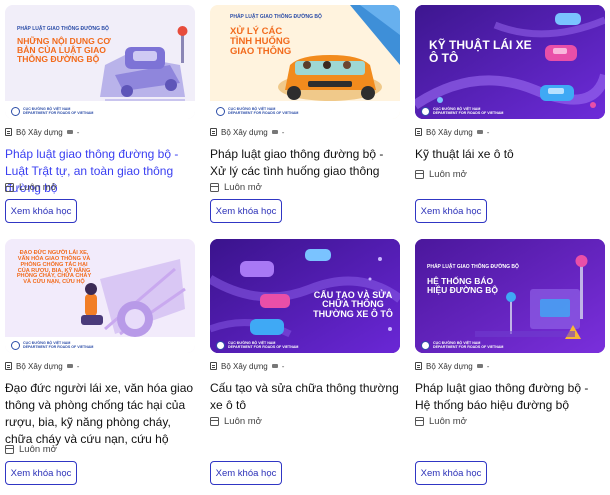  I want to click on thumbnail-title: XỬ LÝ CÁC TÌNH HUỐNG GIAO THÔNG, so click(261, 41).